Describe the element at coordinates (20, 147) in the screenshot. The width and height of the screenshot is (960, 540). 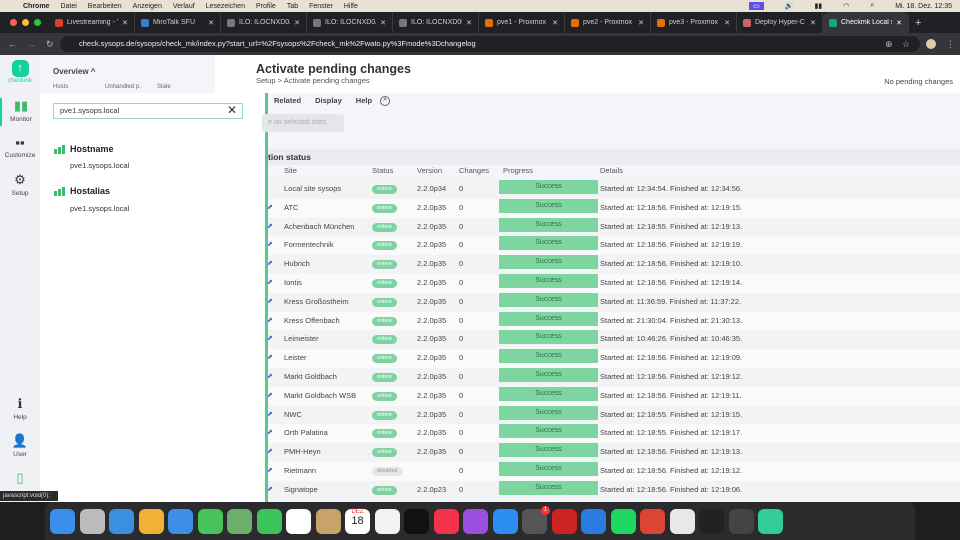
I see `nav-customize: ▪▪ Customize` at that location.